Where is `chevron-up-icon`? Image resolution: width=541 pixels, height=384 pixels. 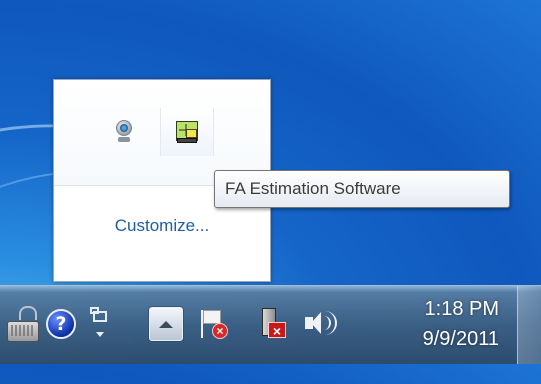 chevron-up-icon is located at coordinates (166, 324).